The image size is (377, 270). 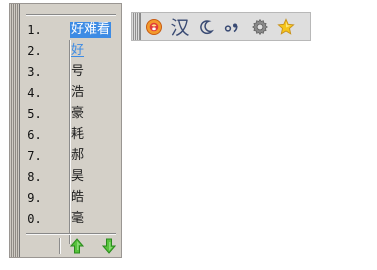 What do you see at coordinates (136, 26) in the screenshot?
I see `toolbar-grip` at bounding box center [136, 26].